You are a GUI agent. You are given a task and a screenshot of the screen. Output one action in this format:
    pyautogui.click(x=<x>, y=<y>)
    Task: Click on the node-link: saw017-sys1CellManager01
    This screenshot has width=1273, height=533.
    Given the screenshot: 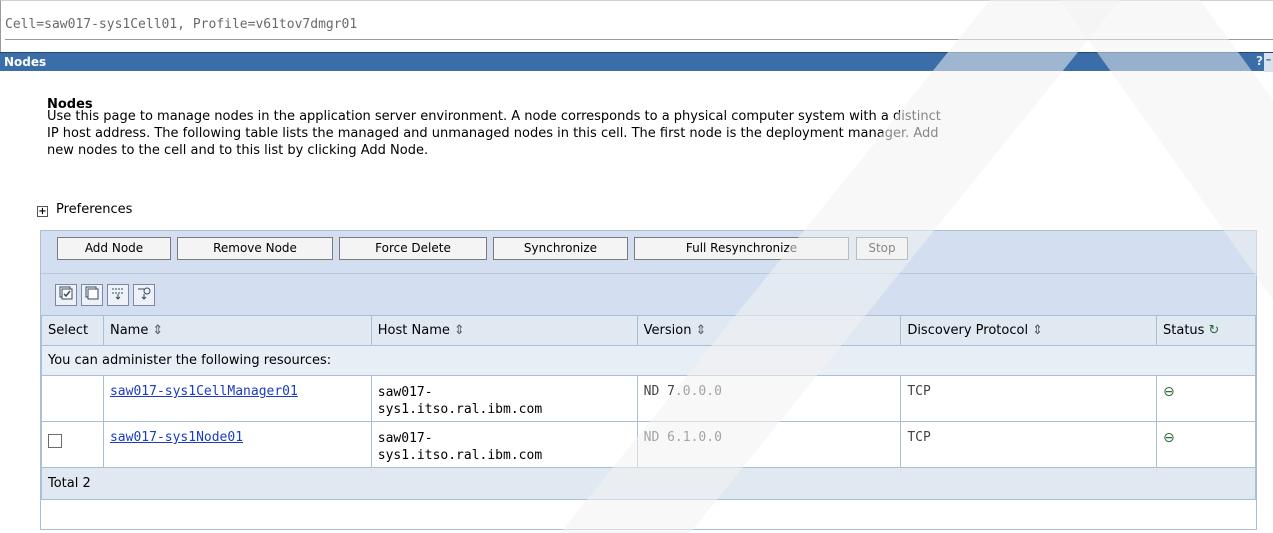 What is the action you would take?
    pyautogui.click(x=204, y=391)
    